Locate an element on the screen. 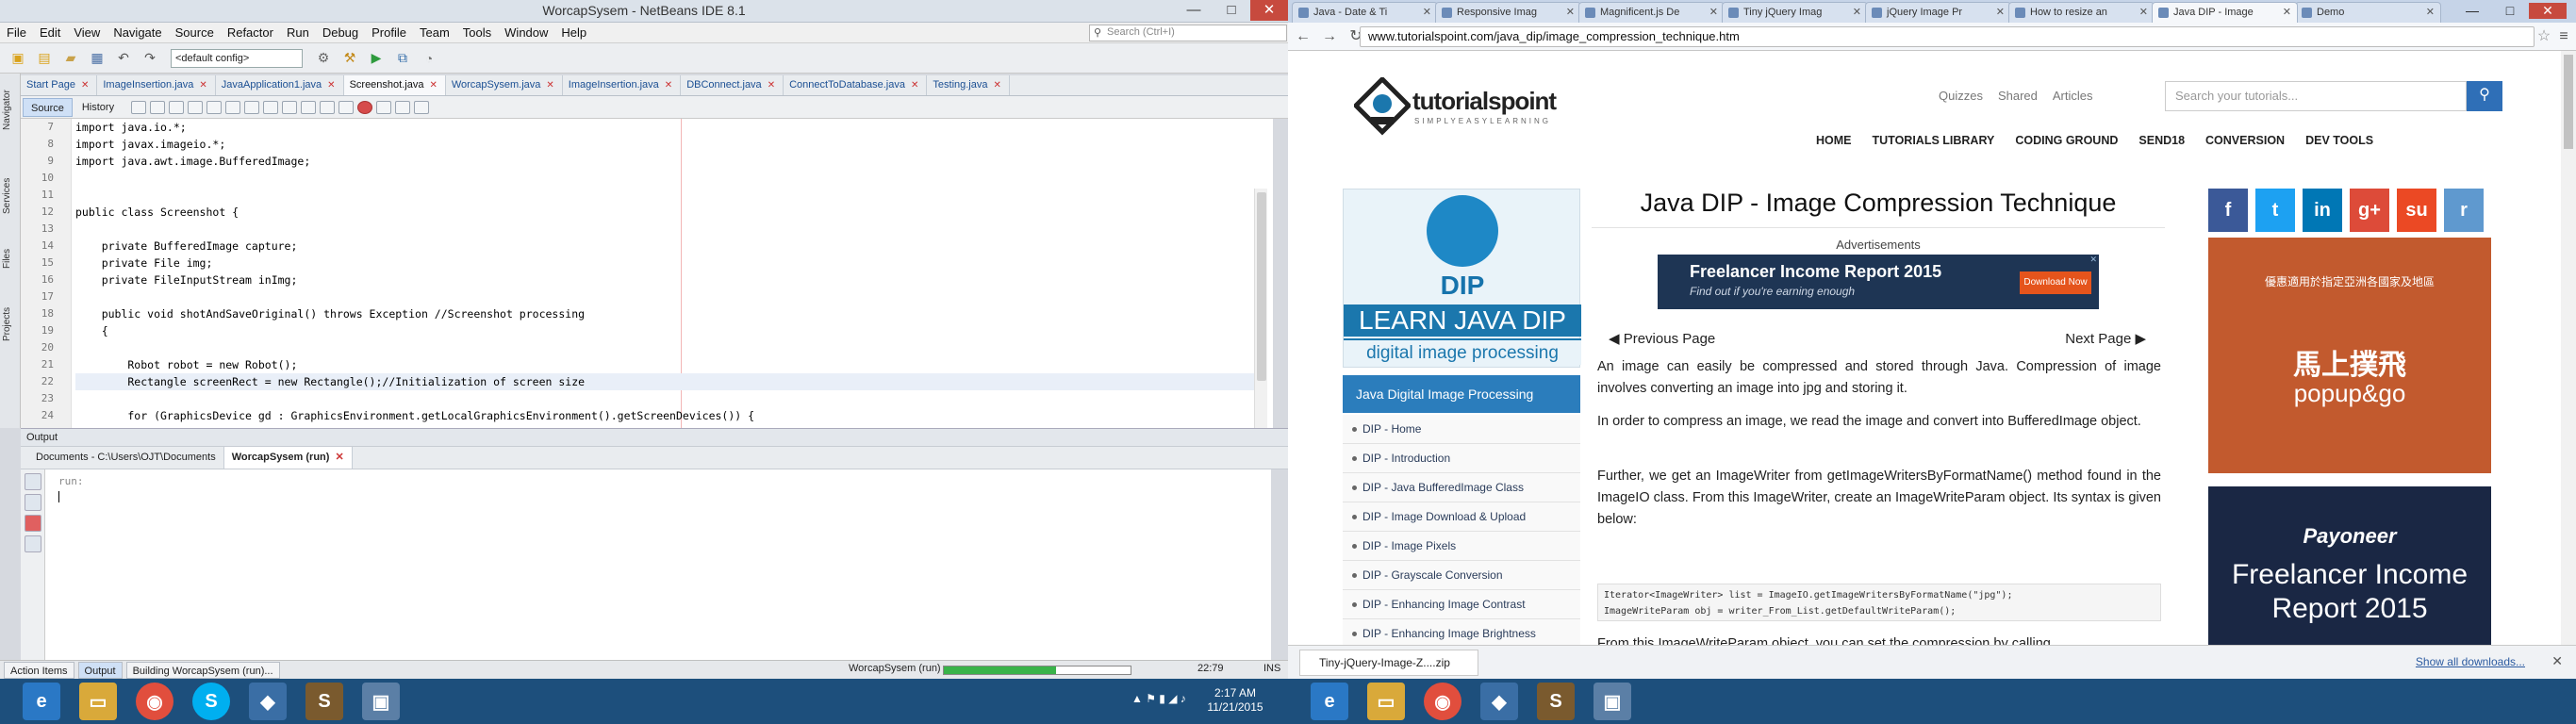 Image resolution: width=2576 pixels, height=724 pixels. stumbleupon-icon: su is located at coordinates (2416, 210).